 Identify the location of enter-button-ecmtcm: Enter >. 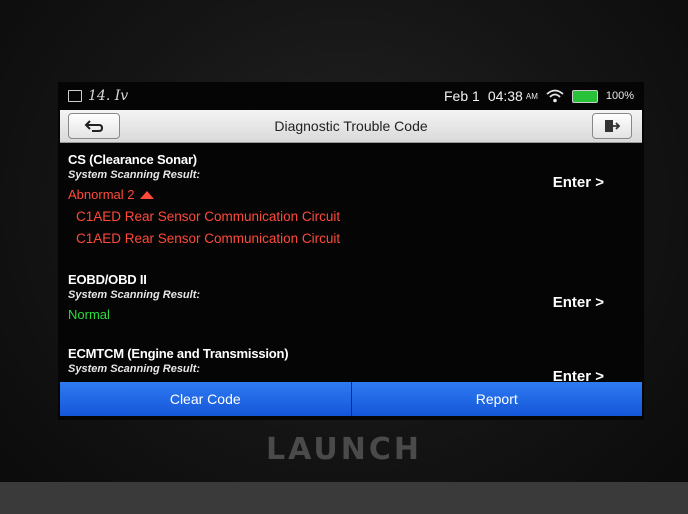
(578, 375).